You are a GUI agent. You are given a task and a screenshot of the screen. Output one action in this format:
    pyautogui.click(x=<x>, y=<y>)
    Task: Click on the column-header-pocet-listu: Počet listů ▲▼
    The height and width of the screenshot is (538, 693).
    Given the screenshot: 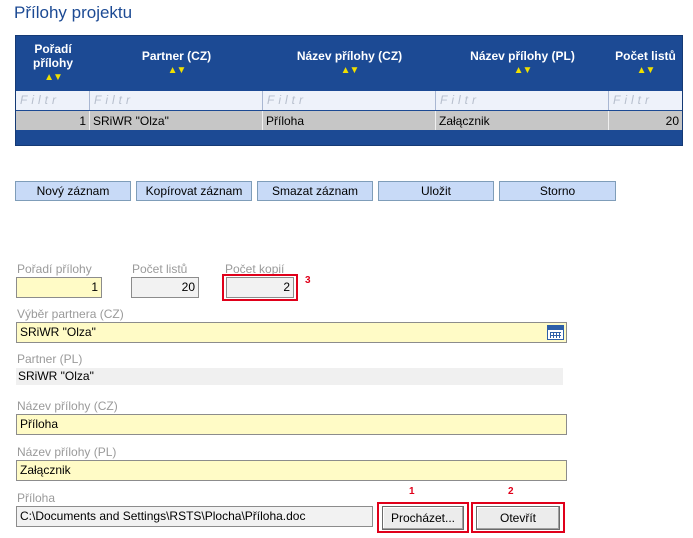 What is the action you would take?
    pyautogui.click(x=645, y=63)
    